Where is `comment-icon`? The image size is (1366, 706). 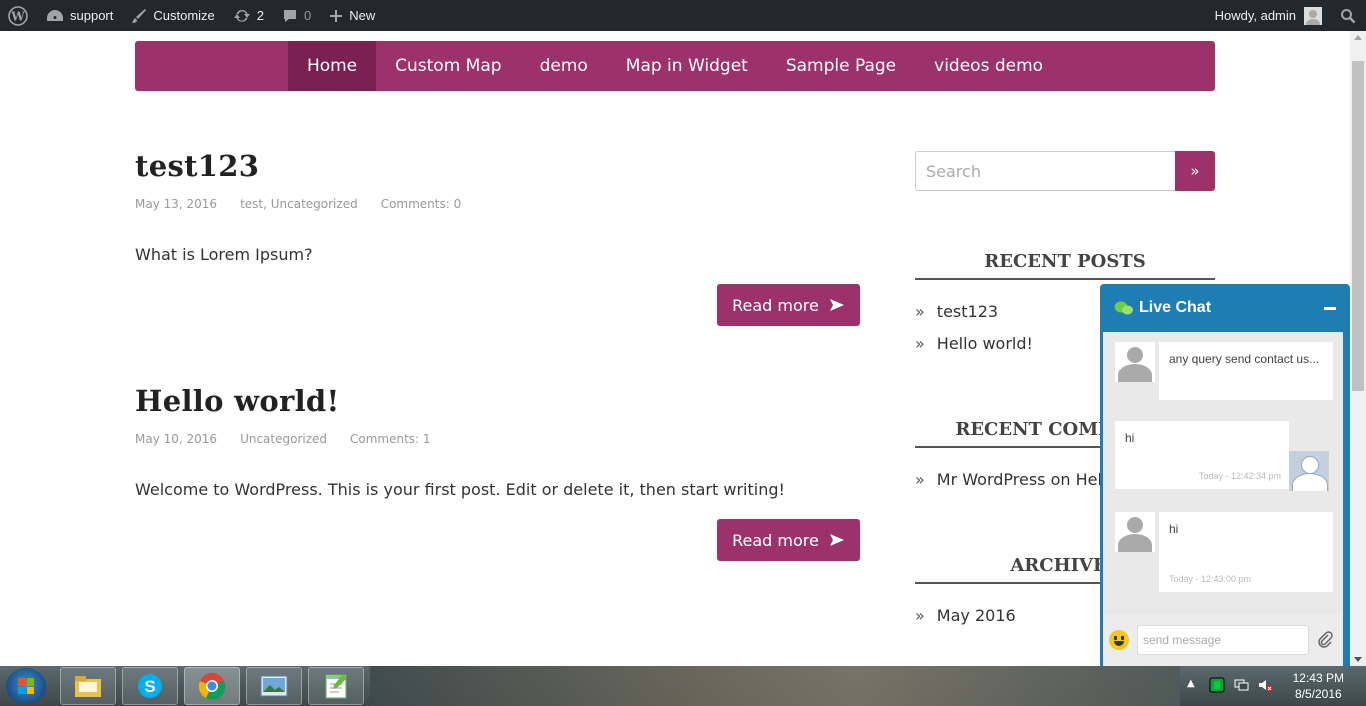 comment-icon is located at coordinates (290, 15).